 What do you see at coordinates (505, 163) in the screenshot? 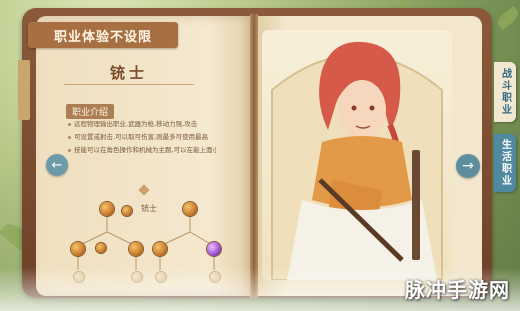
I see `tab-life-class: 生活职业` at bounding box center [505, 163].